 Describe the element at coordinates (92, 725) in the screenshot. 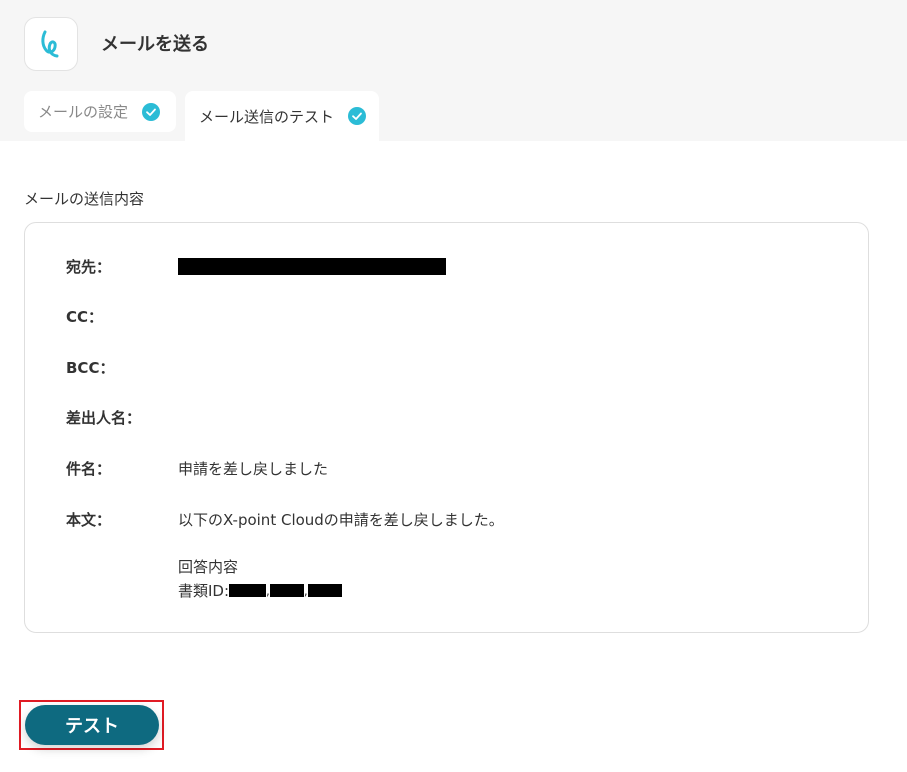

I see `test-button: テスト` at that location.